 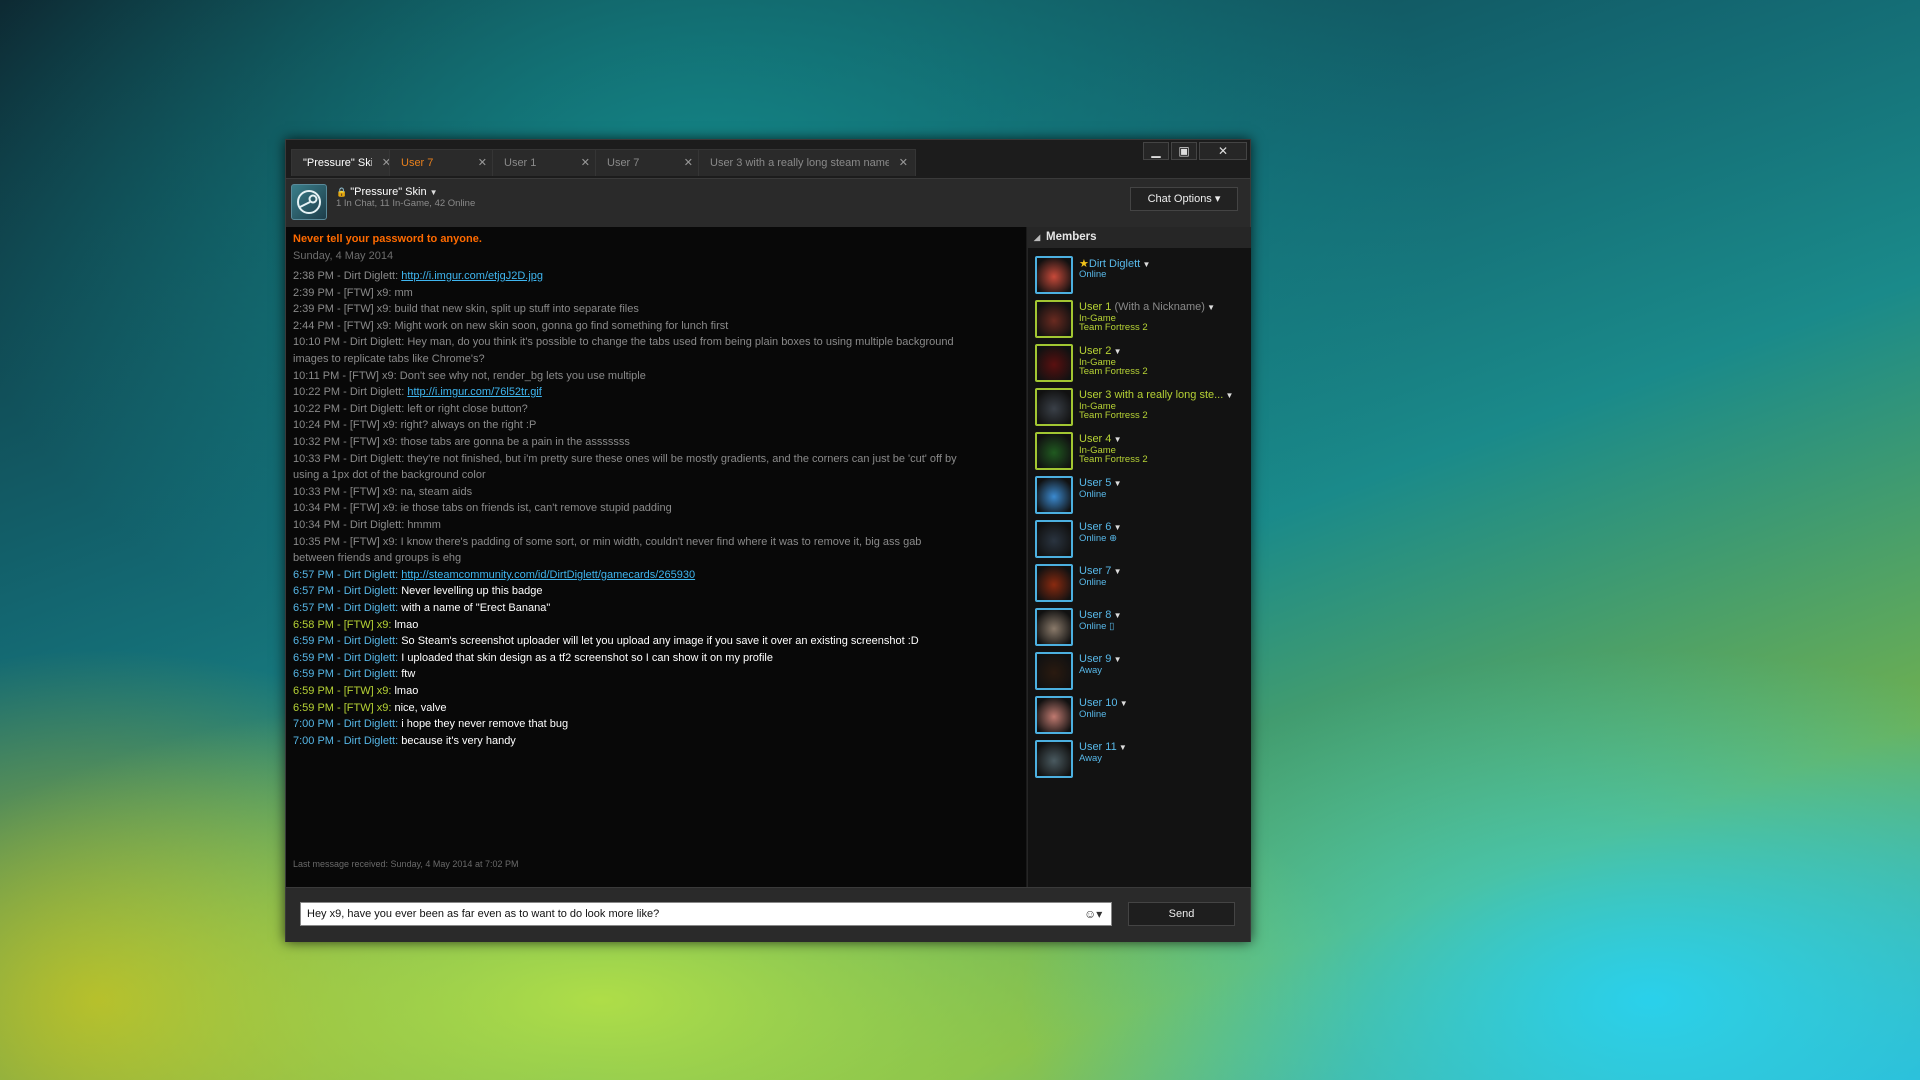 I want to click on member-name: User 2 ▼, so click(x=1100, y=351).